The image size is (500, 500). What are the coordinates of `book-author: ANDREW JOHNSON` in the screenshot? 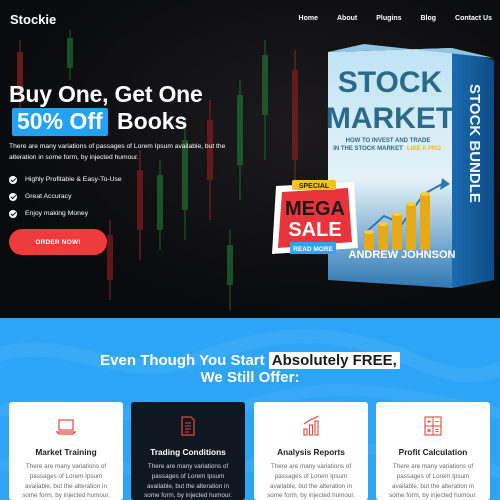 It's located at (402, 255).